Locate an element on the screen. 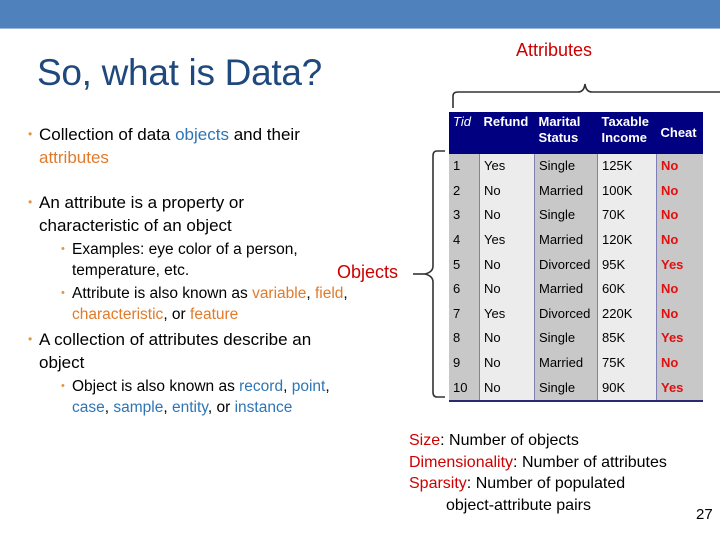 The height and width of the screenshot is (540, 720). cell-taxable-income: 220K is located at coordinates (627, 314).